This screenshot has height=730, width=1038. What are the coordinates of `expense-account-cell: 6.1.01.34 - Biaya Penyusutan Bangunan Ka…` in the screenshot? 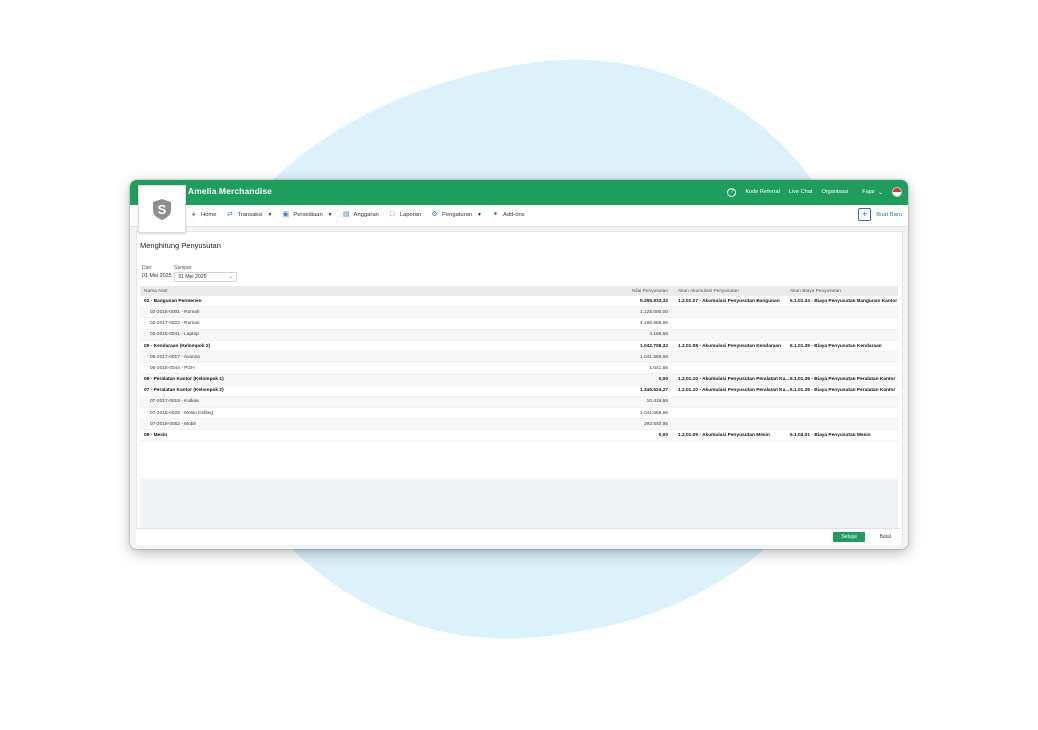 It's located at (844, 301).